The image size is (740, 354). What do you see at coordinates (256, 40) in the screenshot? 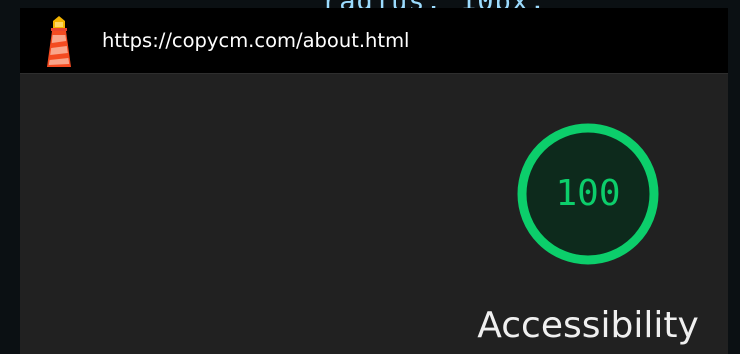
I see `report-url: https://copycm.com/about.html` at bounding box center [256, 40].